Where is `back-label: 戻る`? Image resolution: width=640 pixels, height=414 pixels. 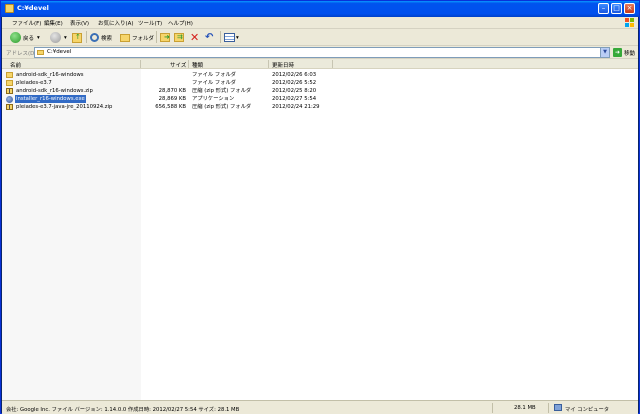 back-label: 戻る is located at coordinates (29, 38).